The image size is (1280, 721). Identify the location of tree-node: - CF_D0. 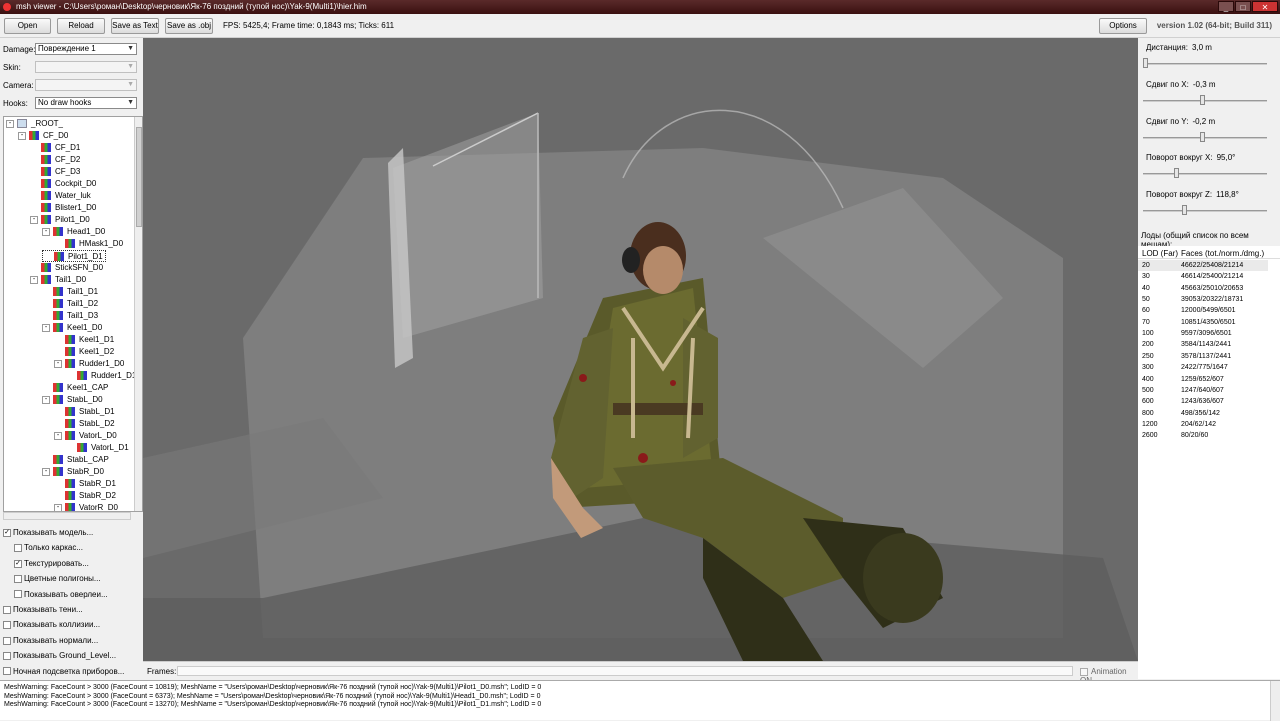
(43, 136).